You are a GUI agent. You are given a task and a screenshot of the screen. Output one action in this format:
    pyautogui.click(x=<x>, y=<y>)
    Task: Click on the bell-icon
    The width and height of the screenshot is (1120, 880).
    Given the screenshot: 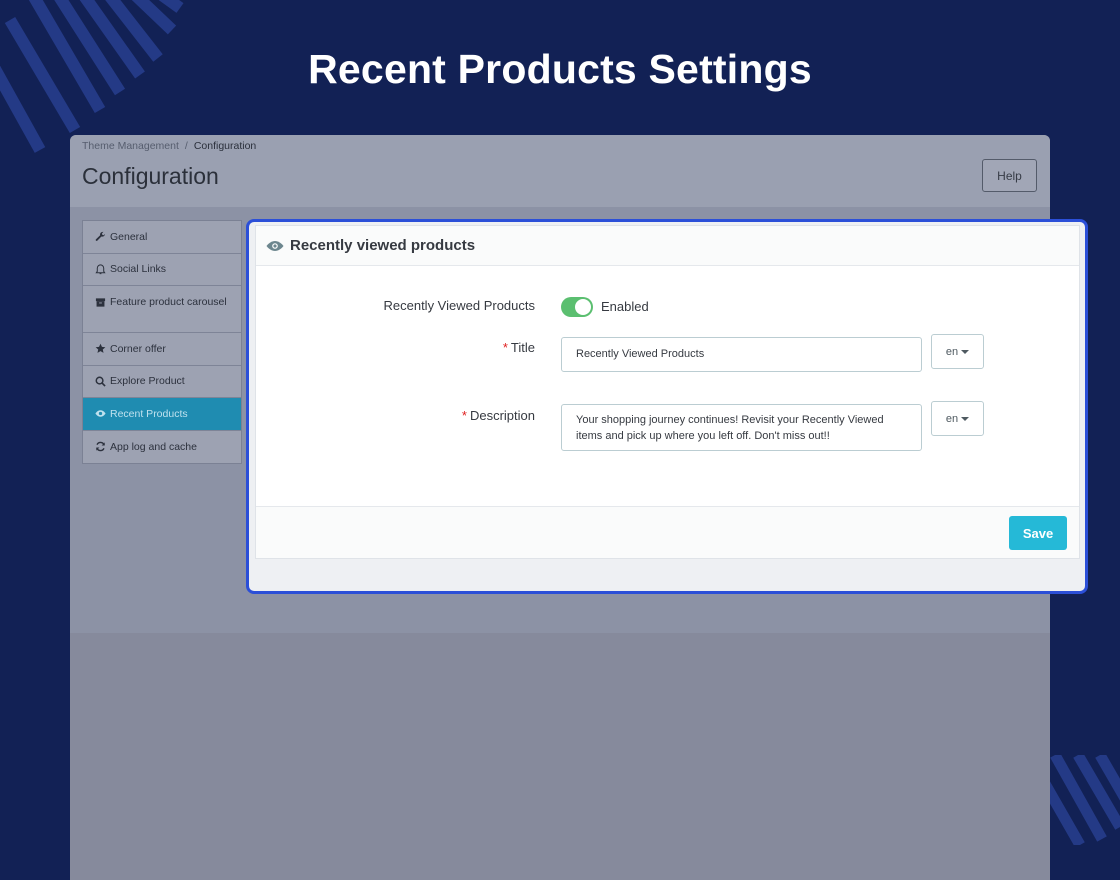 What is the action you would take?
    pyautogui.click(x=100, y=269)
    